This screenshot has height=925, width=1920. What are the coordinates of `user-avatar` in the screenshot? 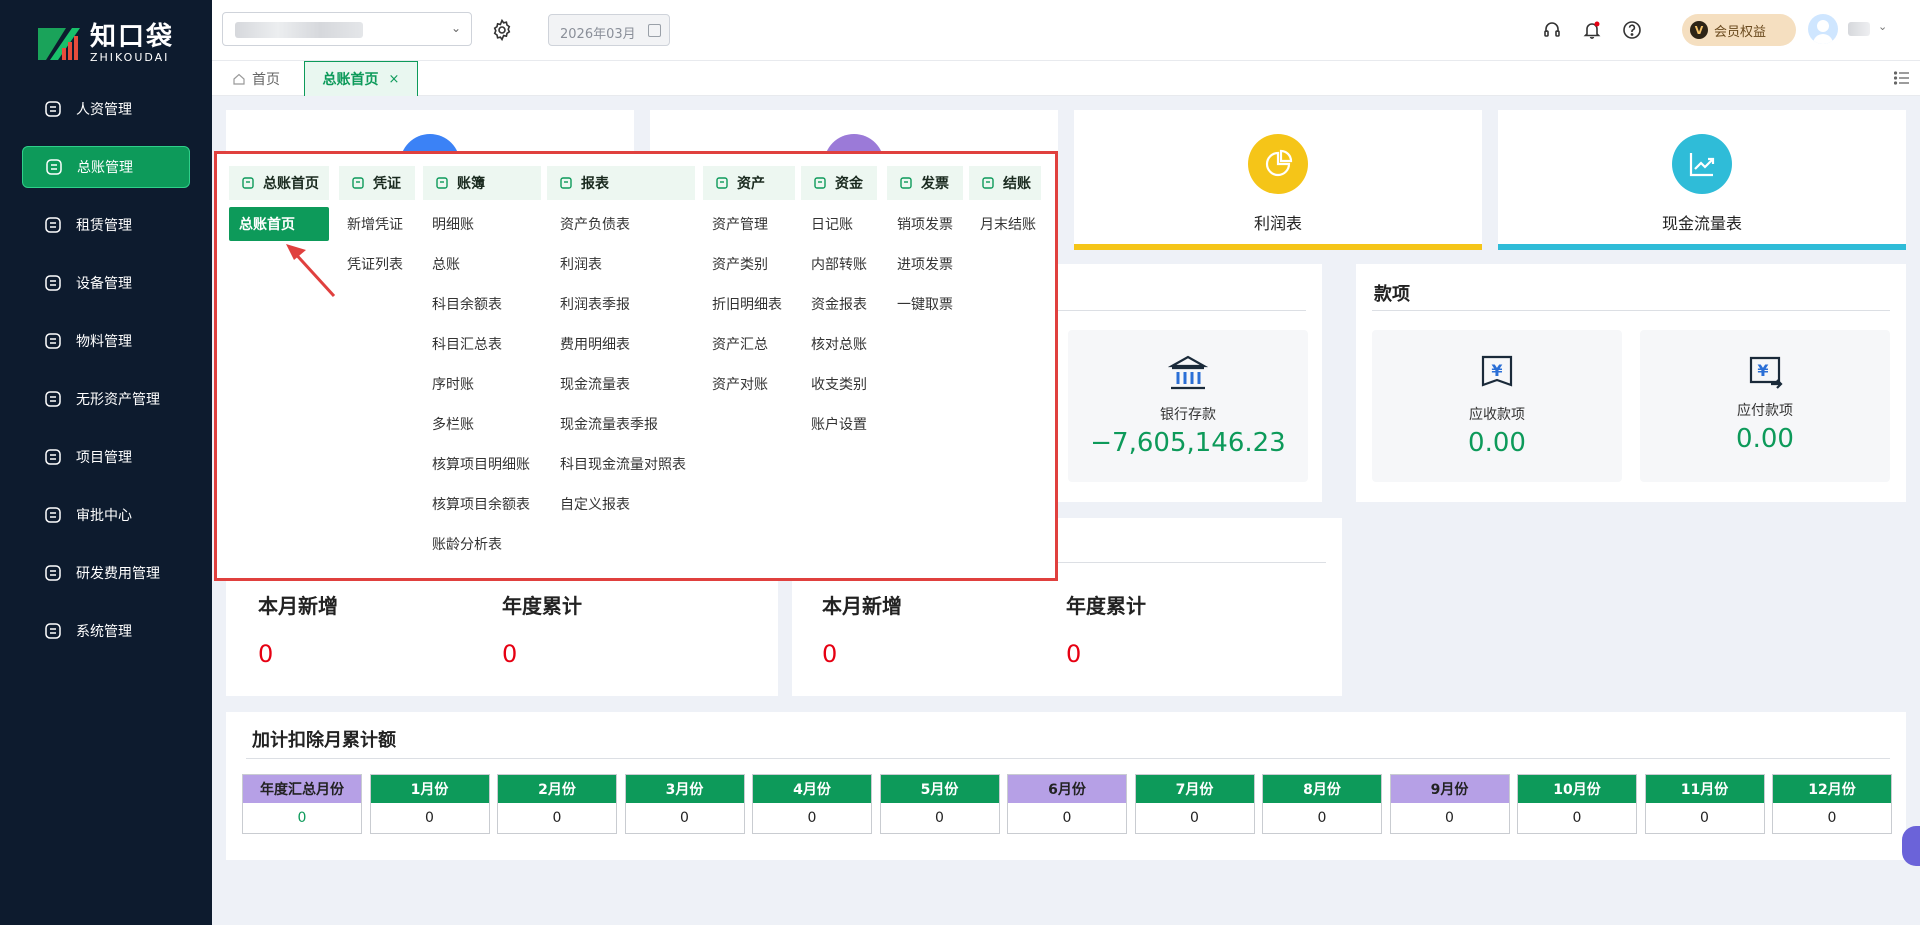 It's located at (1823, 29).